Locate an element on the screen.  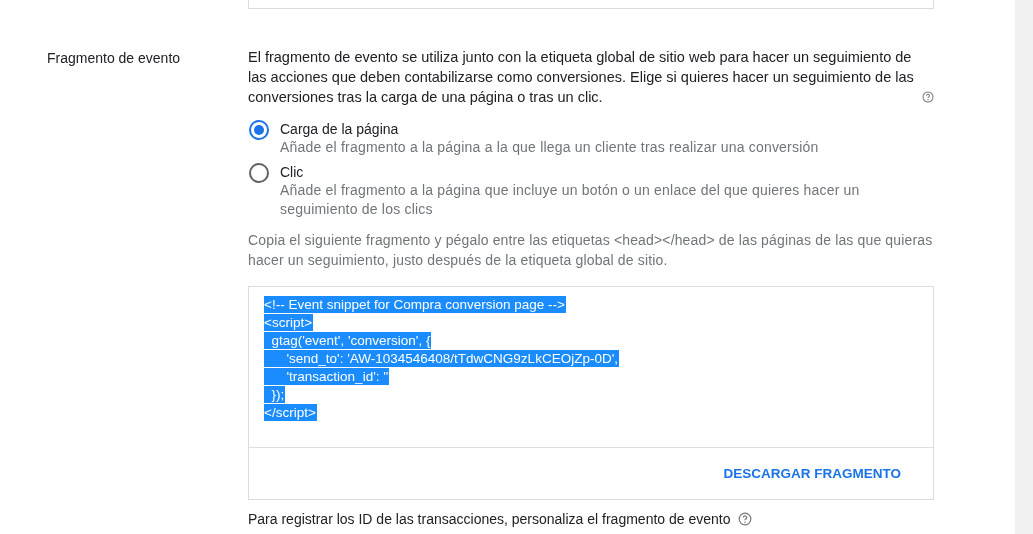
footer-note: Para registrar los ID de las transacciones, personaliza el fragmento de evento is located at coordinates (489, 519).